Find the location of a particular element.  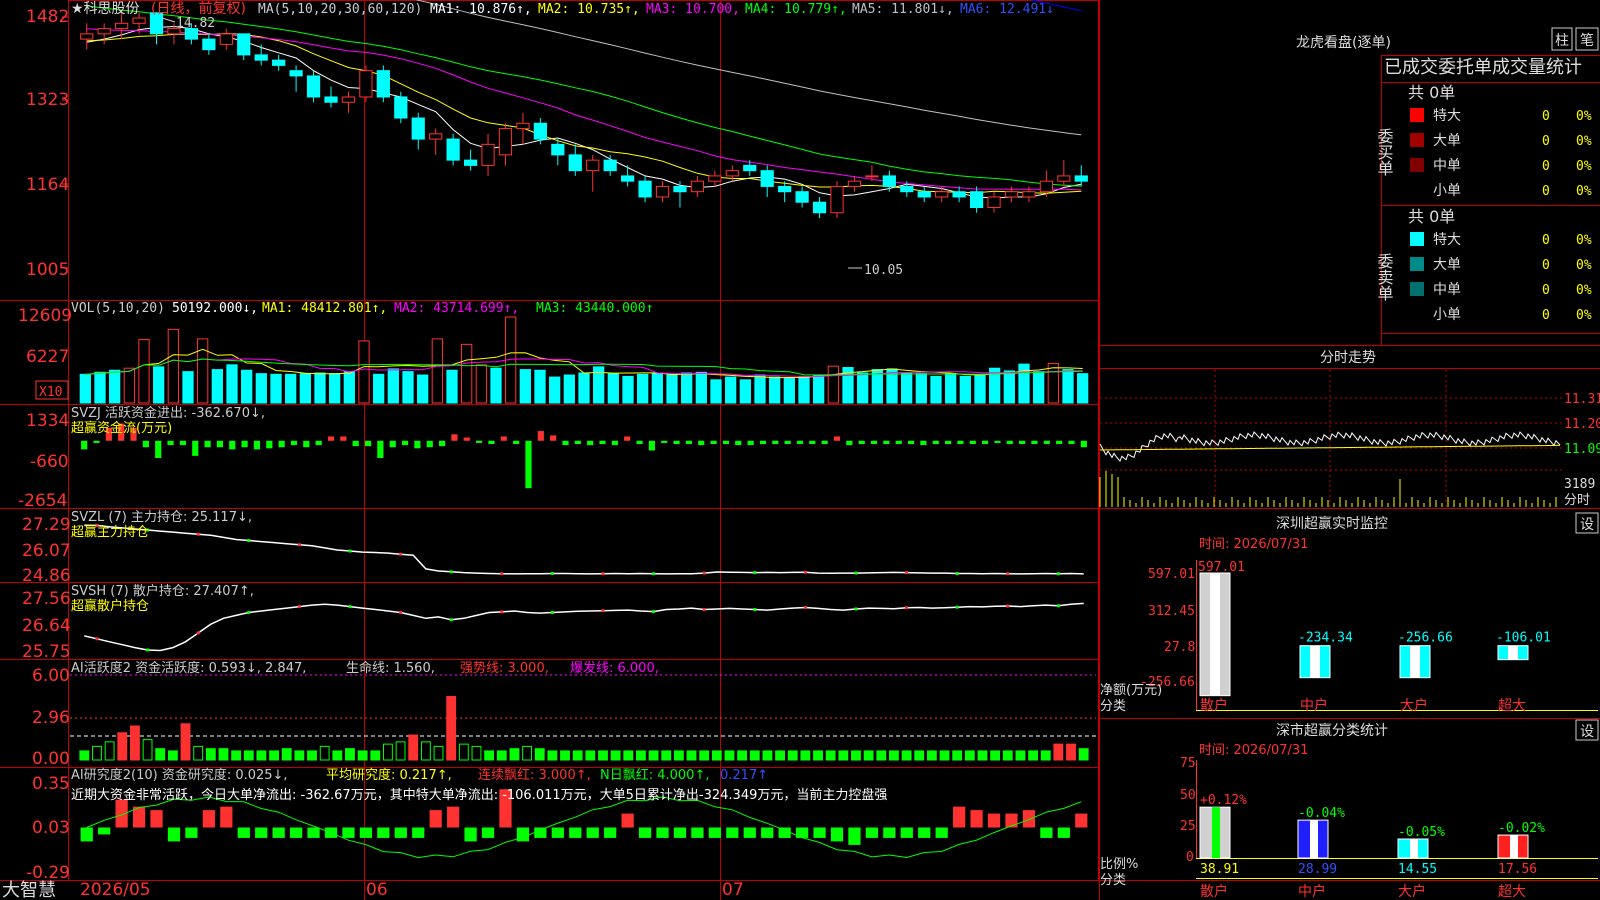

svsh-y-axis: 27.56 26.64 25.75 is located at coordinates (46, 625).